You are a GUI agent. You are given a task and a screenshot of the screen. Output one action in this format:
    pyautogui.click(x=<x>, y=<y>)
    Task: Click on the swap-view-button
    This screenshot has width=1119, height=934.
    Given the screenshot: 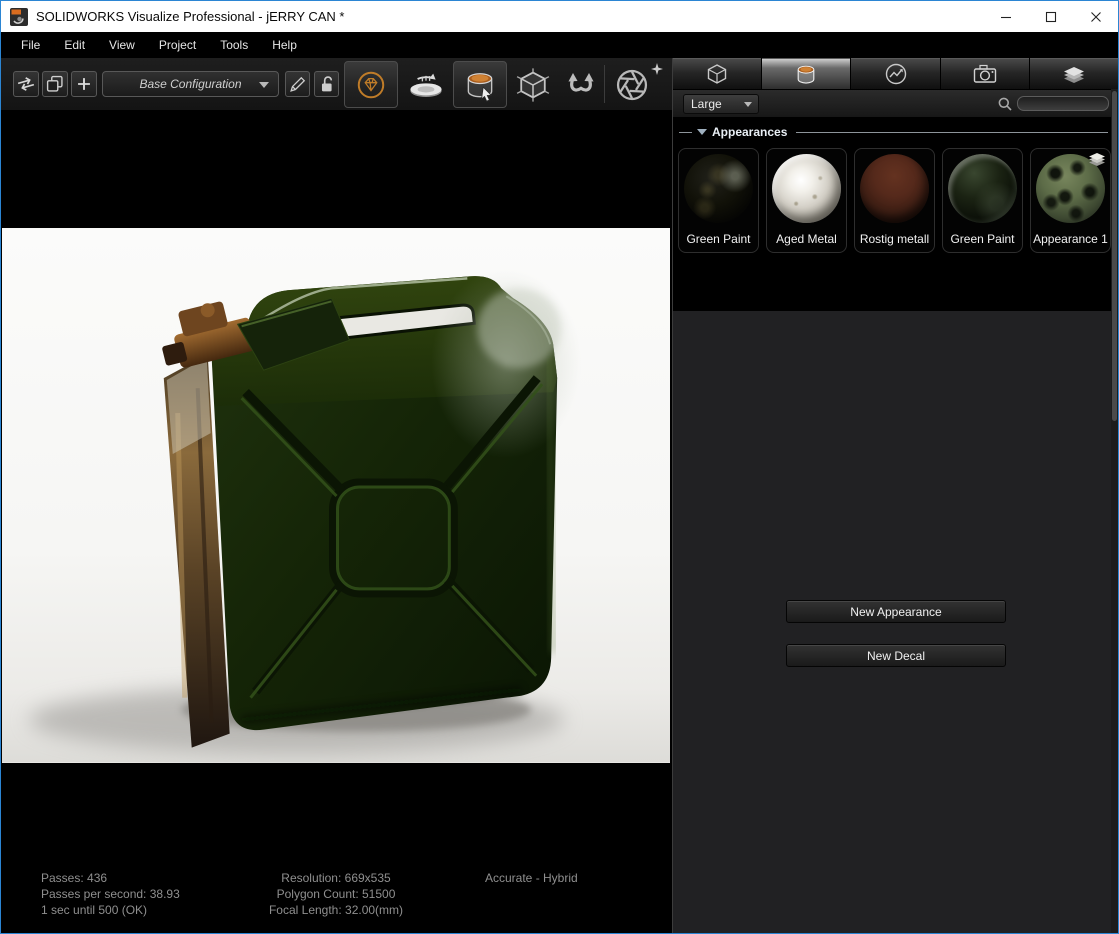 What is the action you would take?
    pyautogui.click(x=581, y=84)
    